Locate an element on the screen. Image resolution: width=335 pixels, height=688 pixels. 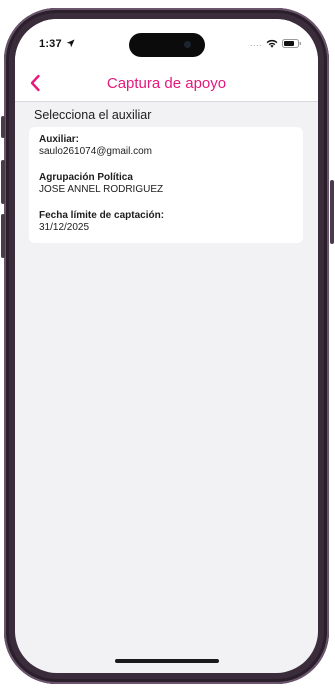
action-button is located at coordinates (3, 127).